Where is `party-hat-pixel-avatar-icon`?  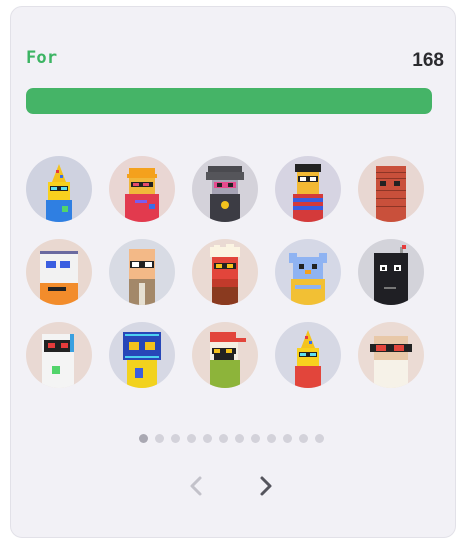 party-hat-pixel-avatar-icon is located at coordinates (59, 189).